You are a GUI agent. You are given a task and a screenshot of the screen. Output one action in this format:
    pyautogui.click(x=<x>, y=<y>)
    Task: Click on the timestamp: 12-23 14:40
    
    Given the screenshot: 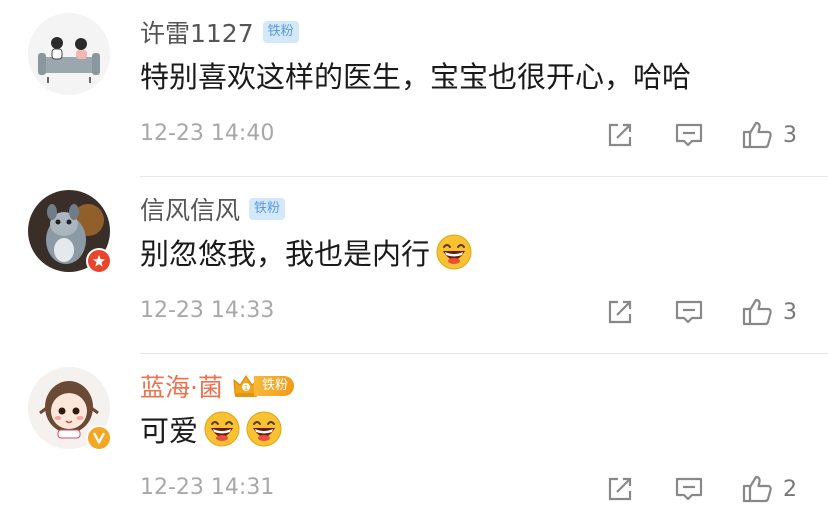 What is the action you would take?
    pyautogui.click(x=207, y=133)
    